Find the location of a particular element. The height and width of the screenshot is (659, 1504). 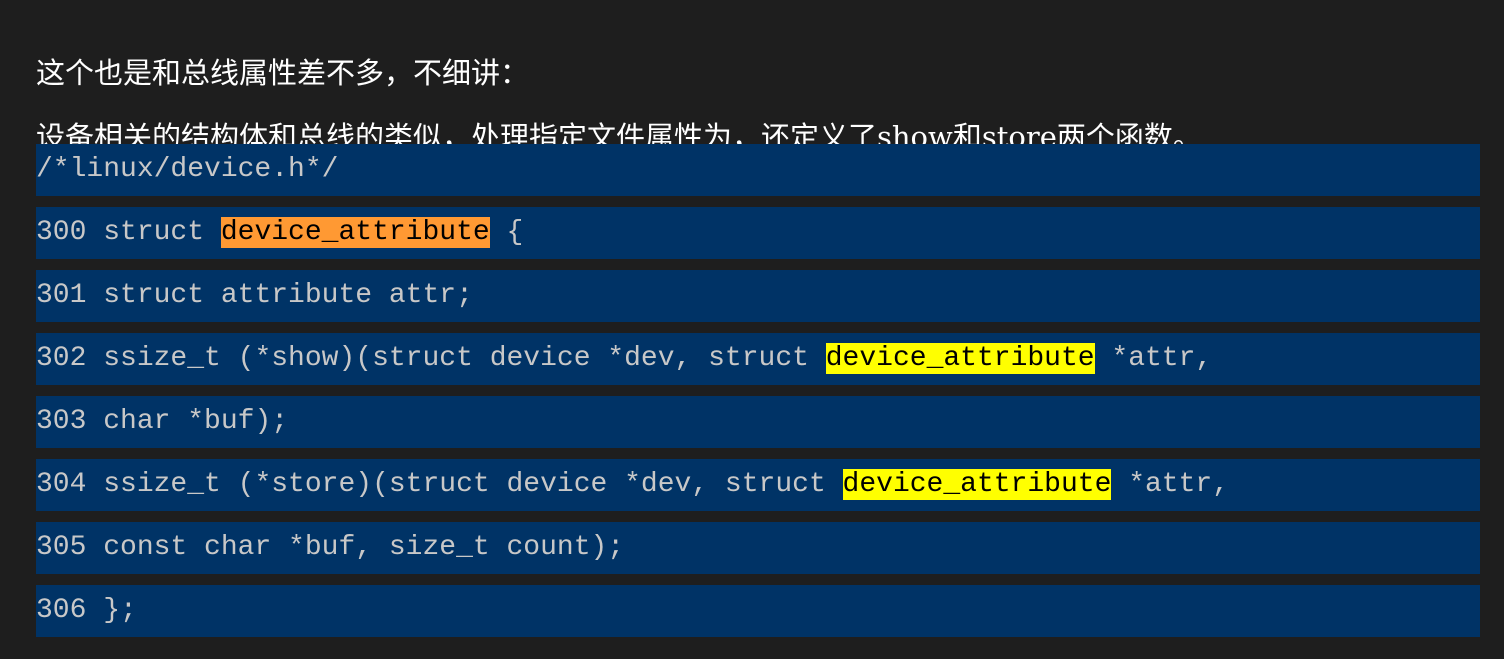

code-text: }; is located at coordinates (111, 610).